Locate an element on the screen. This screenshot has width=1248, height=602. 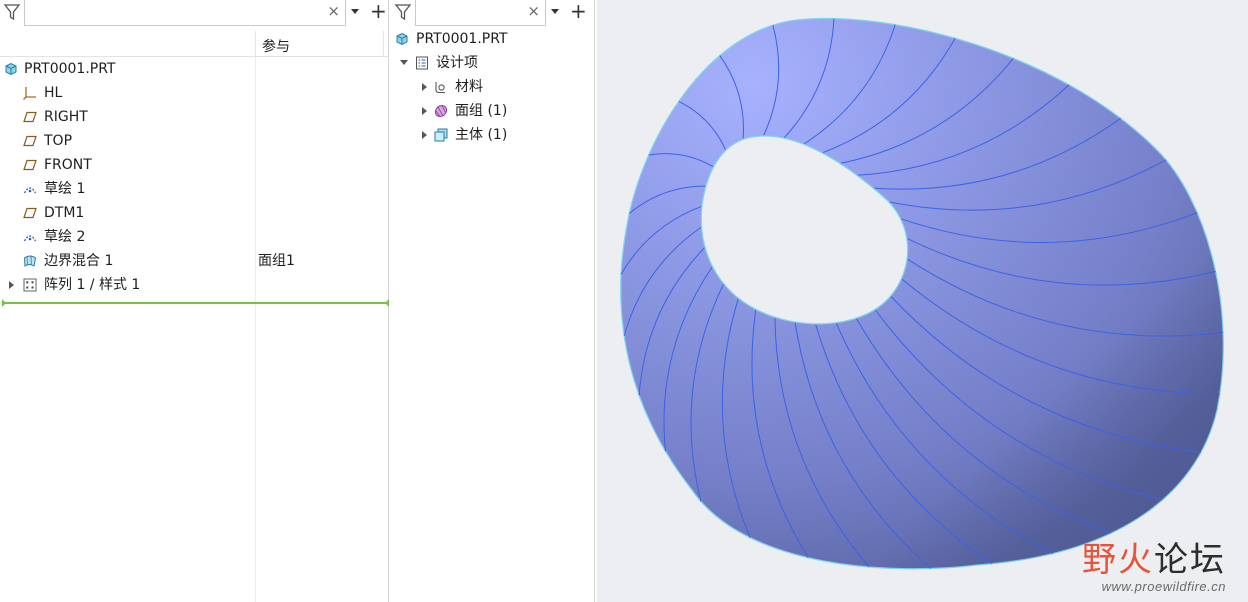
tree-item-reference: 面组1 is located at coordinates (276, 261).